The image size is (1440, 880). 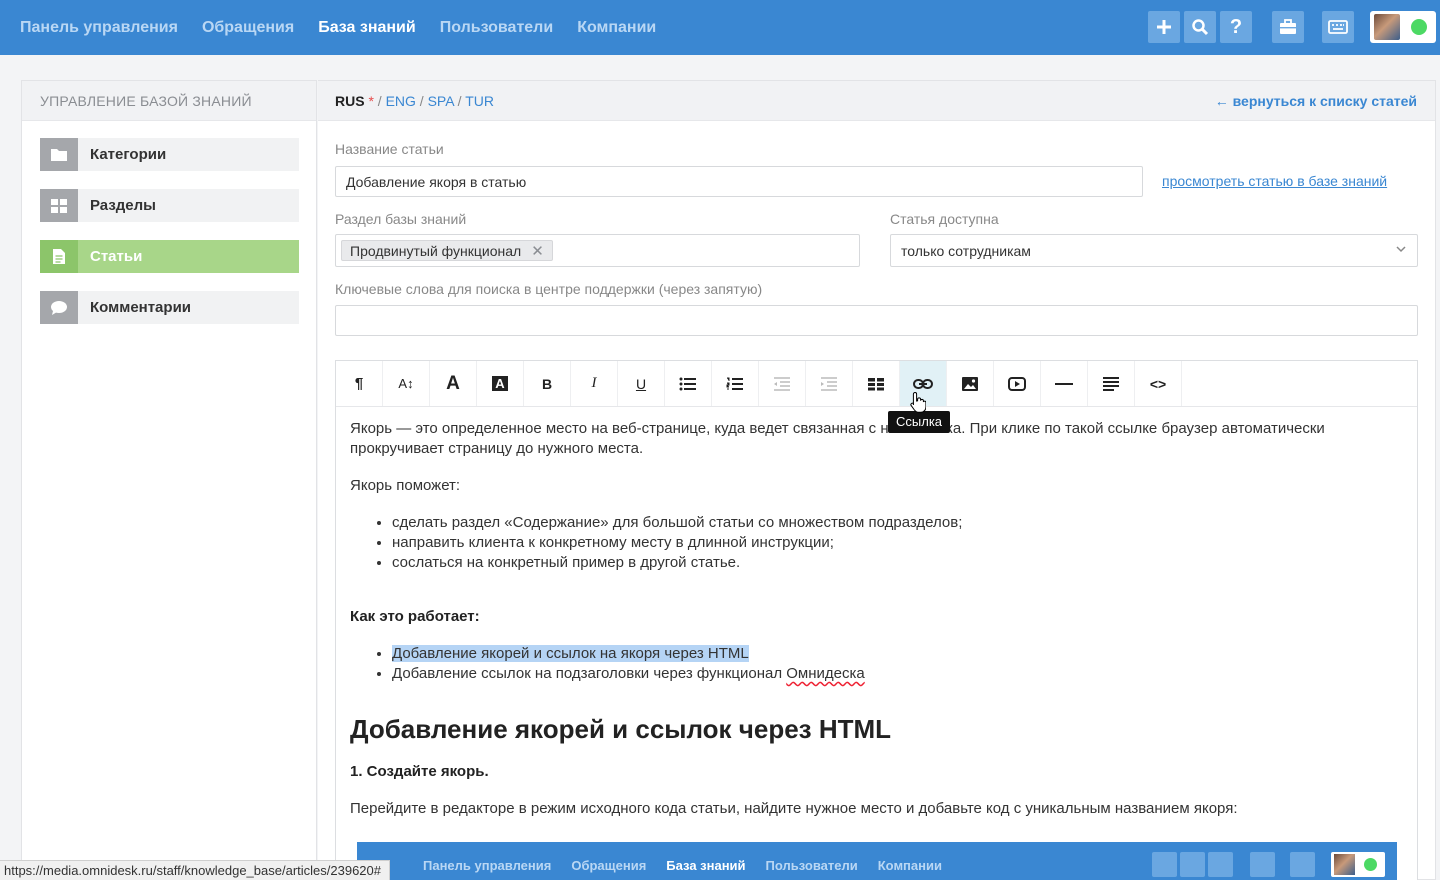 I want to click on nav-knowledge-base: База знаний, so click(x=367, y=28).